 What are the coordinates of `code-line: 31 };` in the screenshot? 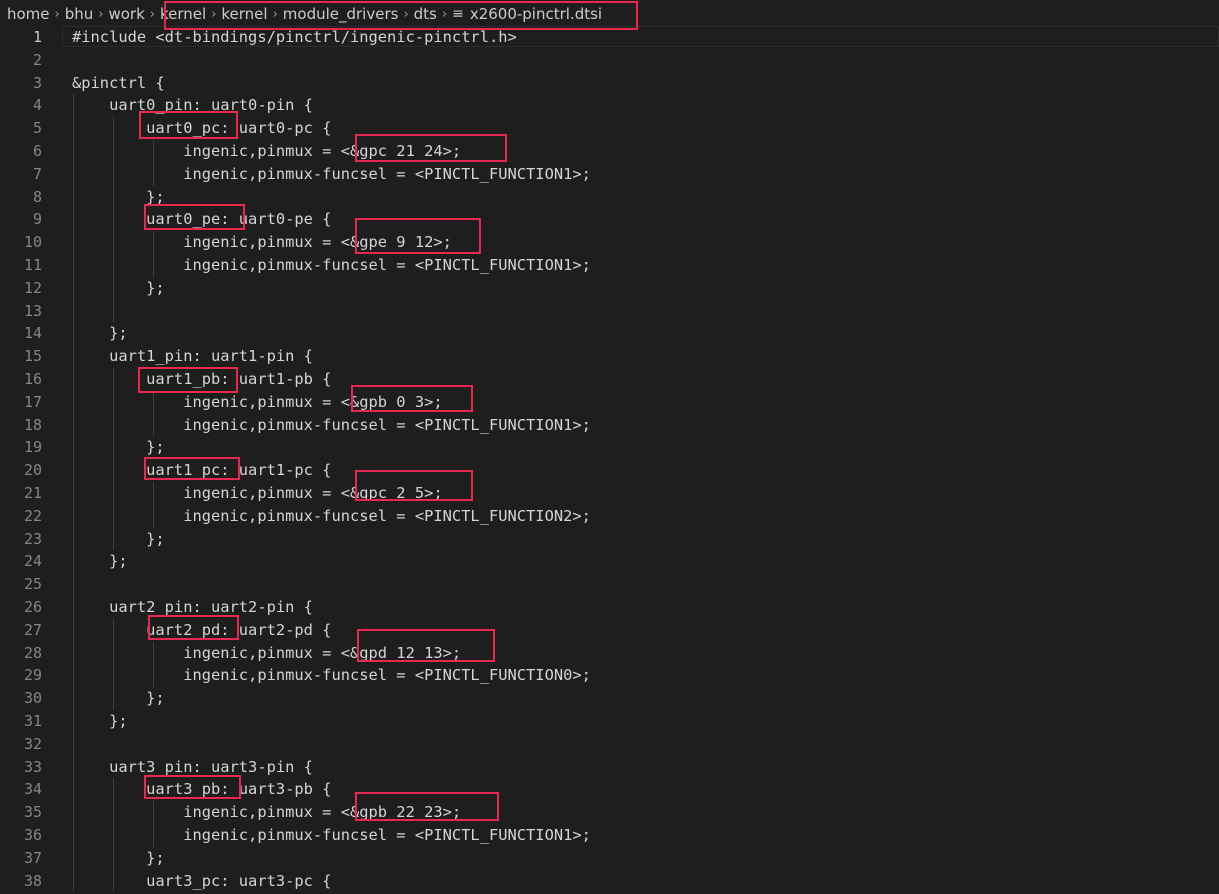 It's located at (609, 721).